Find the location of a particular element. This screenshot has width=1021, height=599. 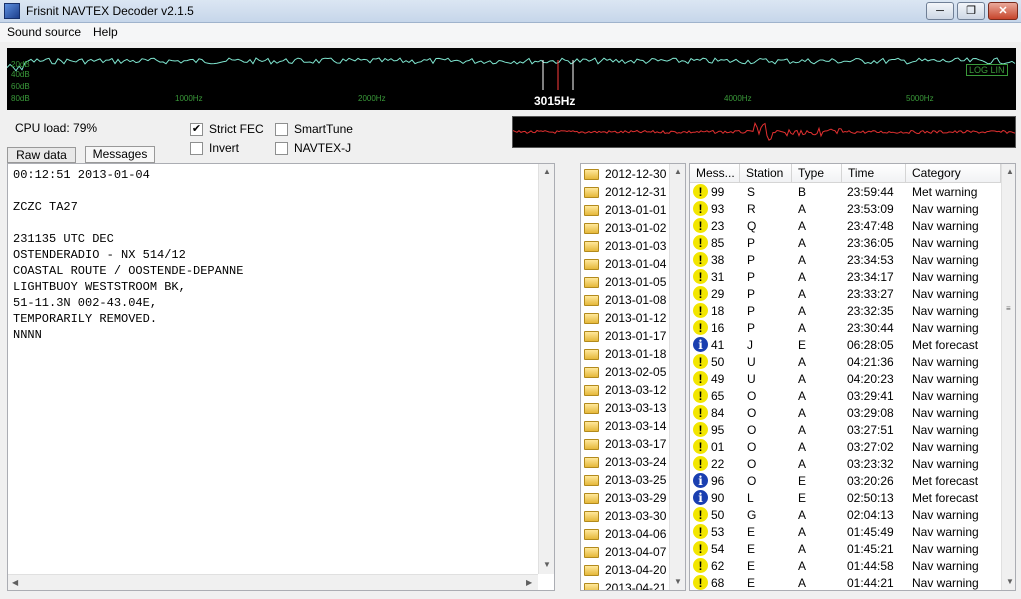

date-folder-item: 2013-03-24 is located at coordinates (625, 462).